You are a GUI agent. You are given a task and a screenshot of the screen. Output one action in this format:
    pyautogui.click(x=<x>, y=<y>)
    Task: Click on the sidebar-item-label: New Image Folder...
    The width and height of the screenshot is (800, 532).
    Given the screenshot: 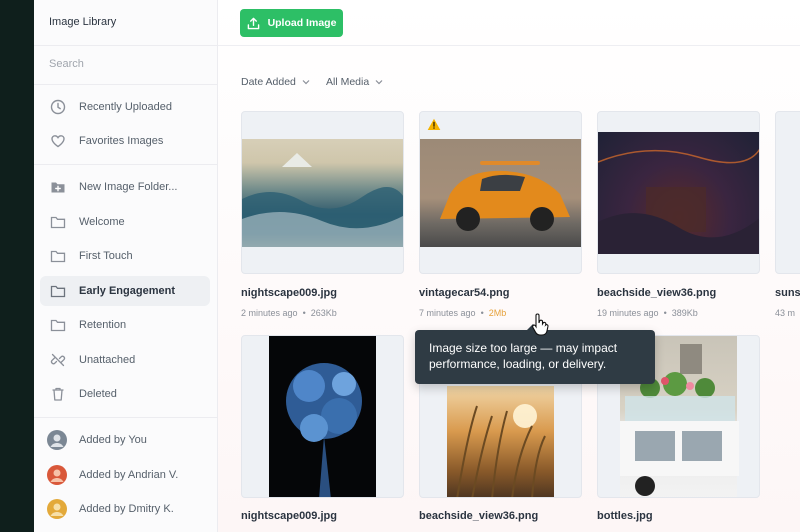 What is the action you would take?
    pyautogui.click(x=128, y=187)
    